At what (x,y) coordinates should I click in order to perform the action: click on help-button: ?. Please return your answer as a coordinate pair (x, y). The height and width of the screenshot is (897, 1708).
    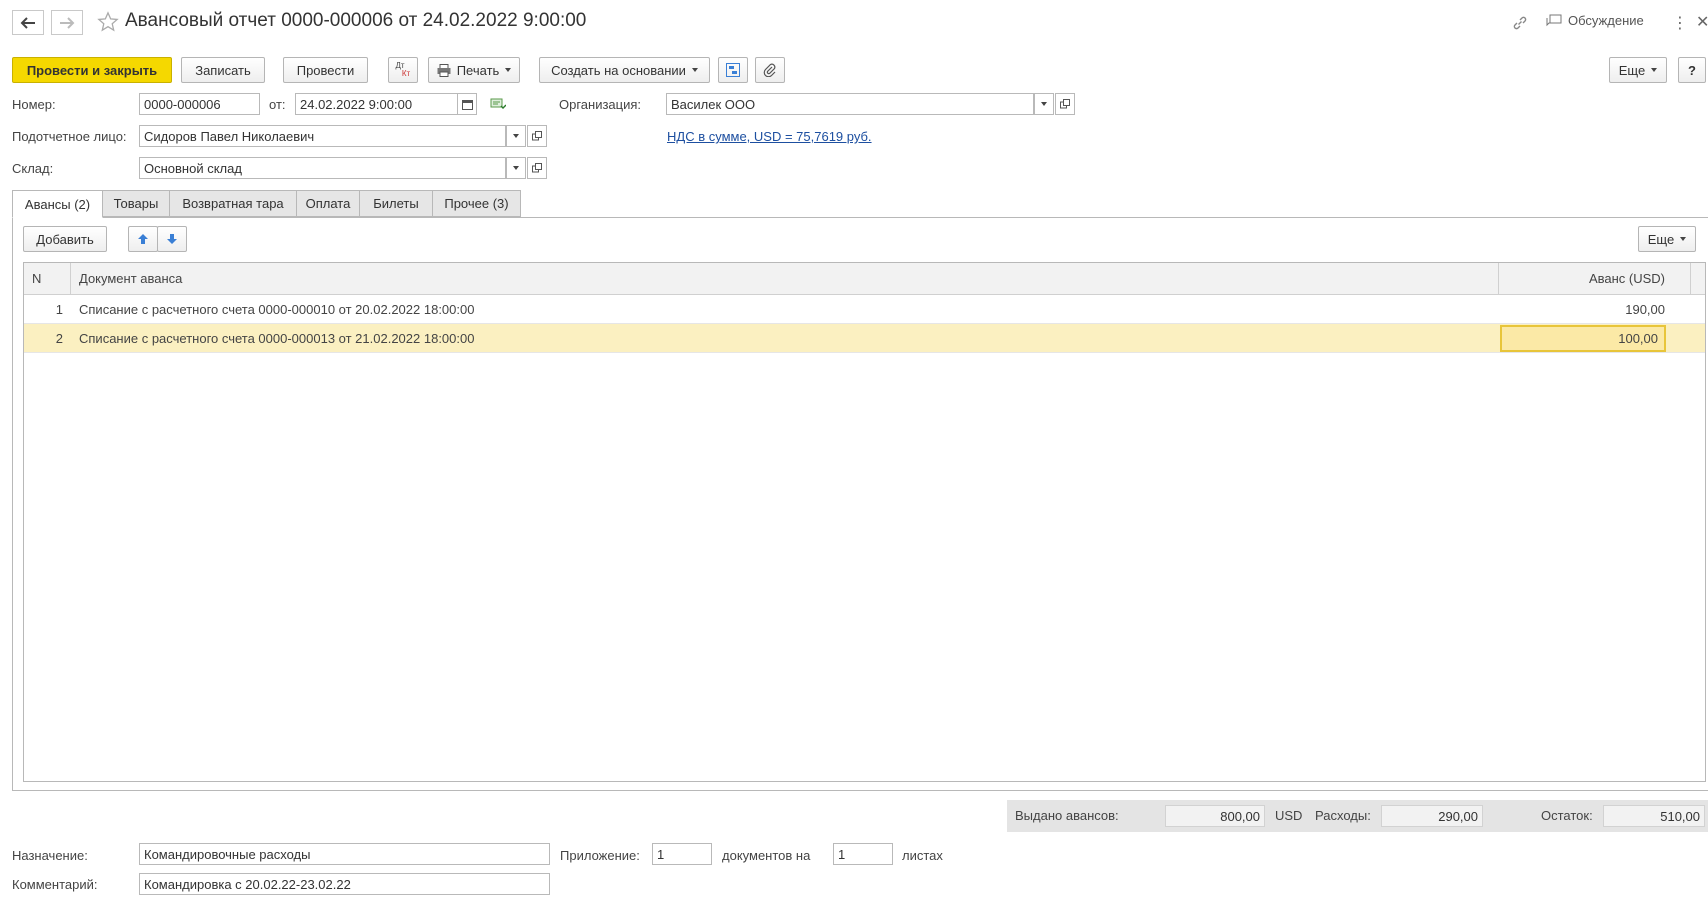
    Looking at the image, I should click on (1692, 70).